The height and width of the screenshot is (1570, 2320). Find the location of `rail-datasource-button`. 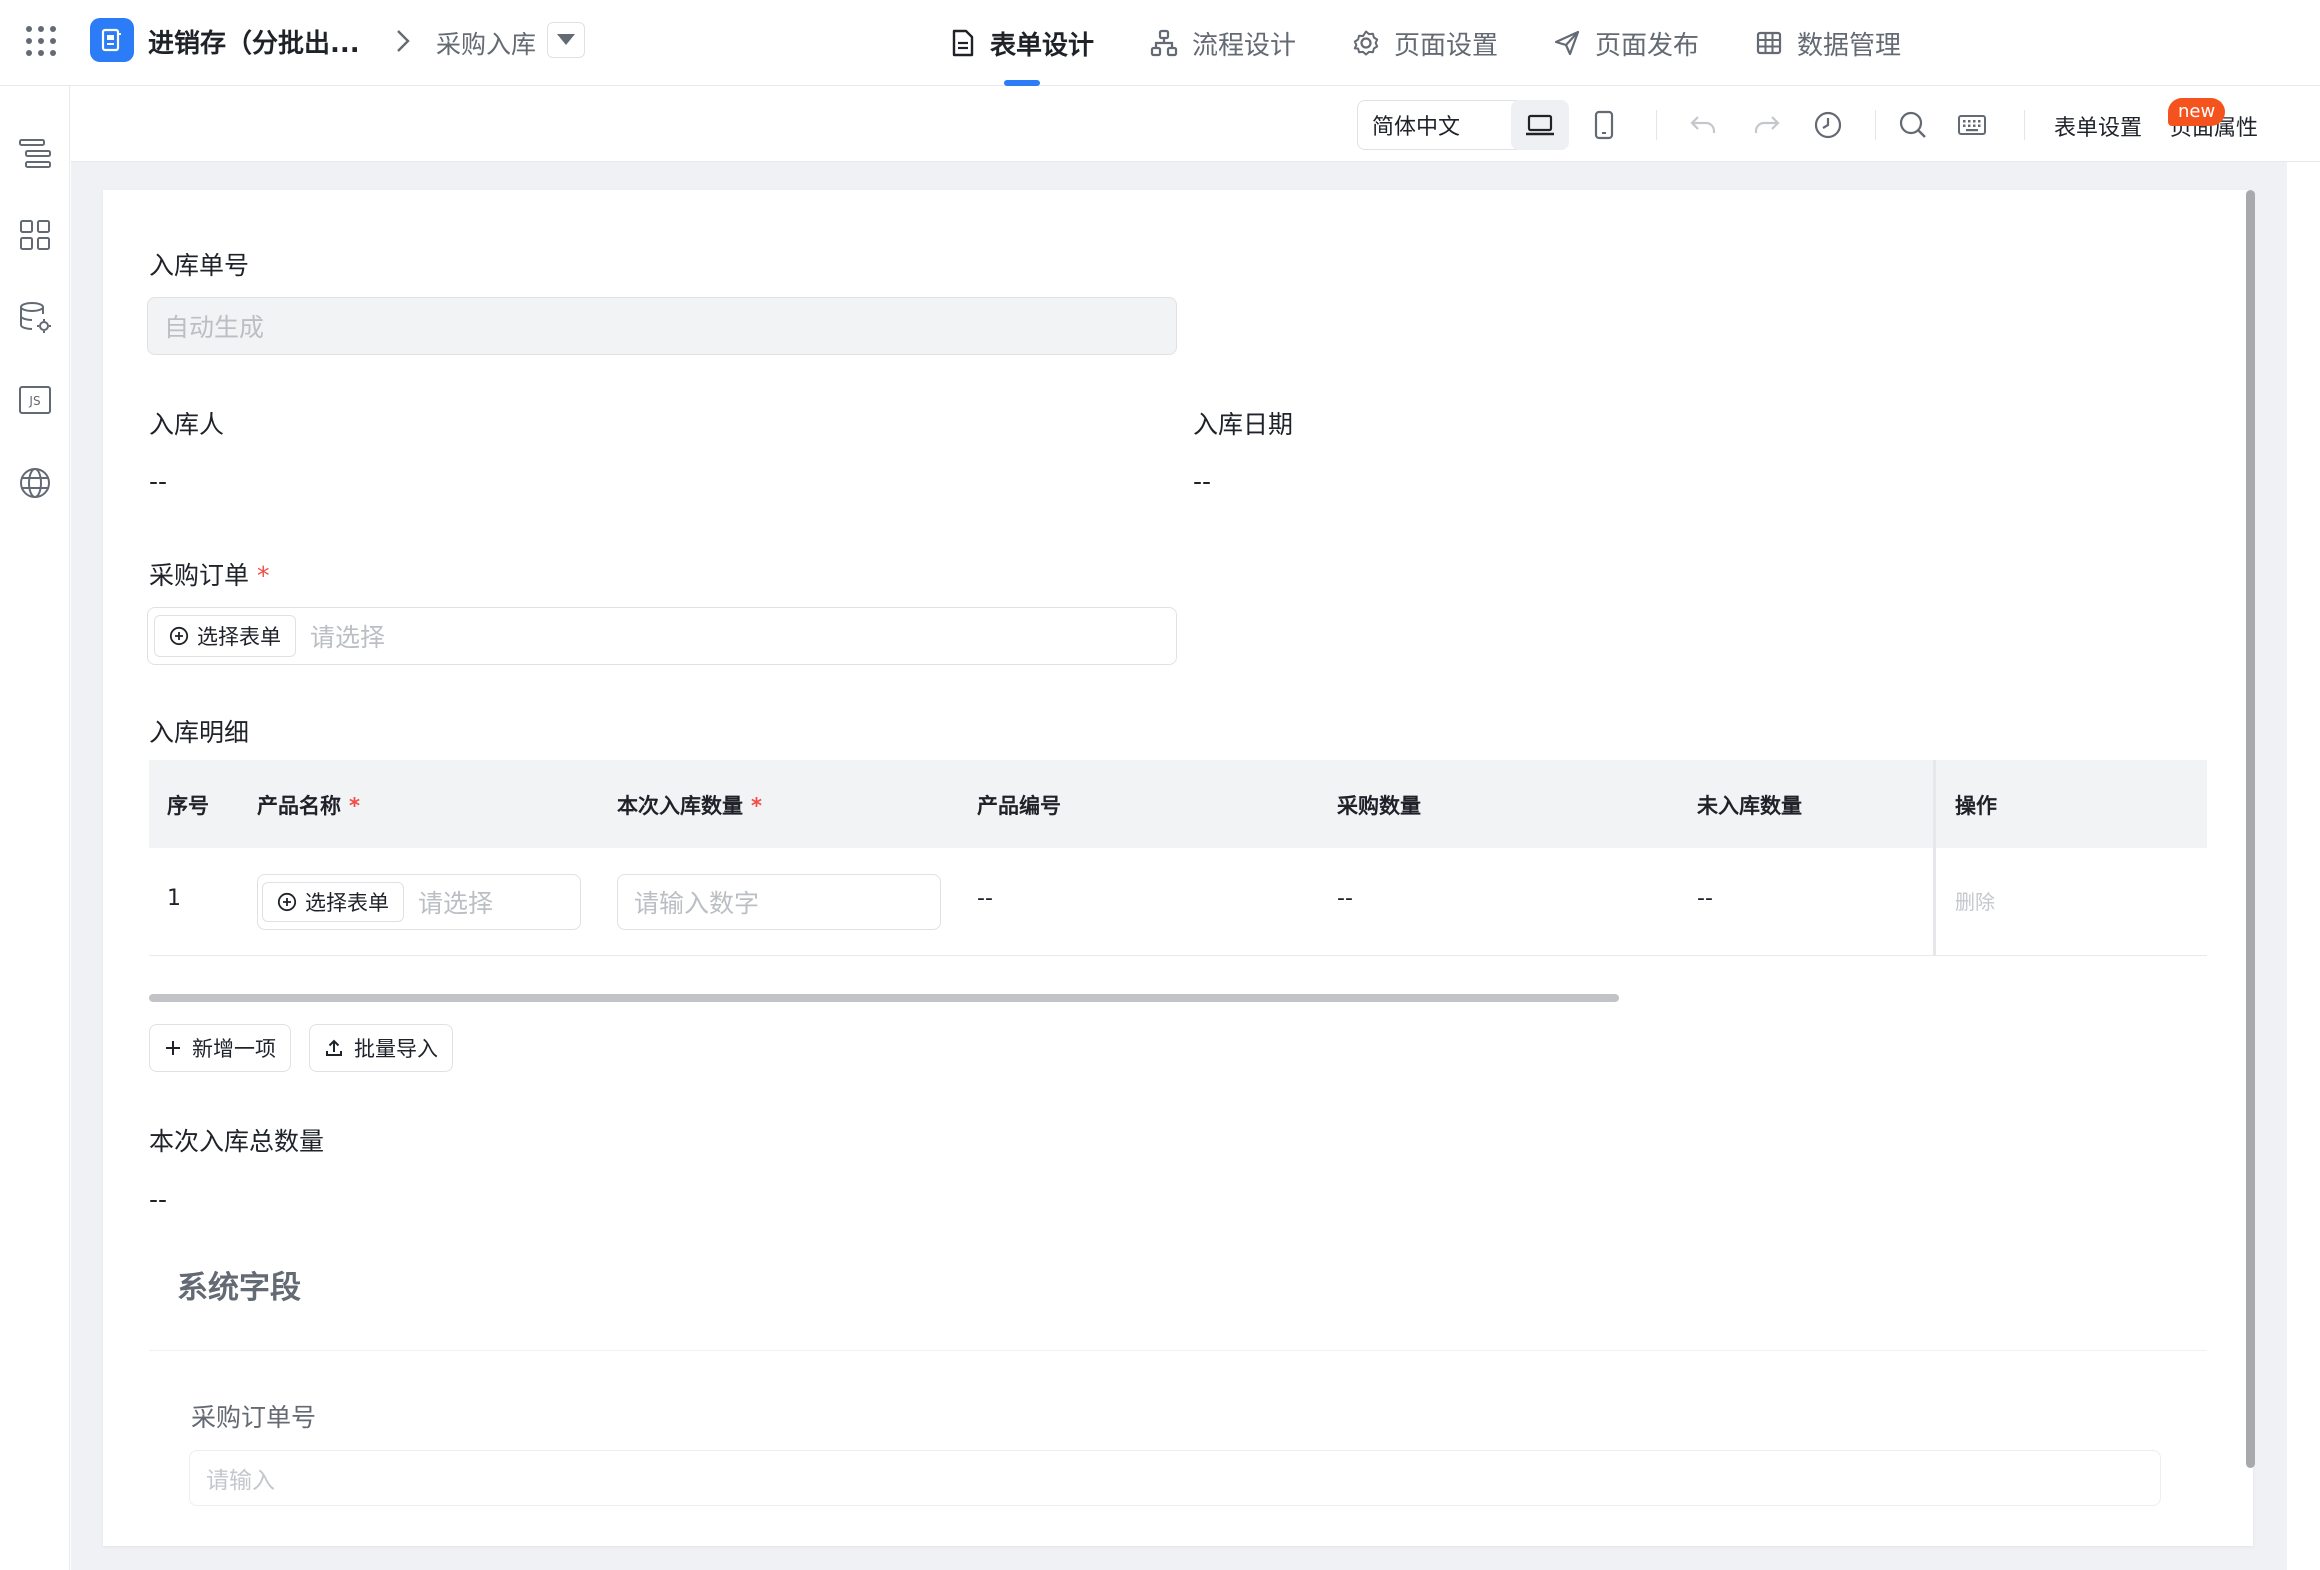

rail-datasource-button is located at coordinates (35, 318).